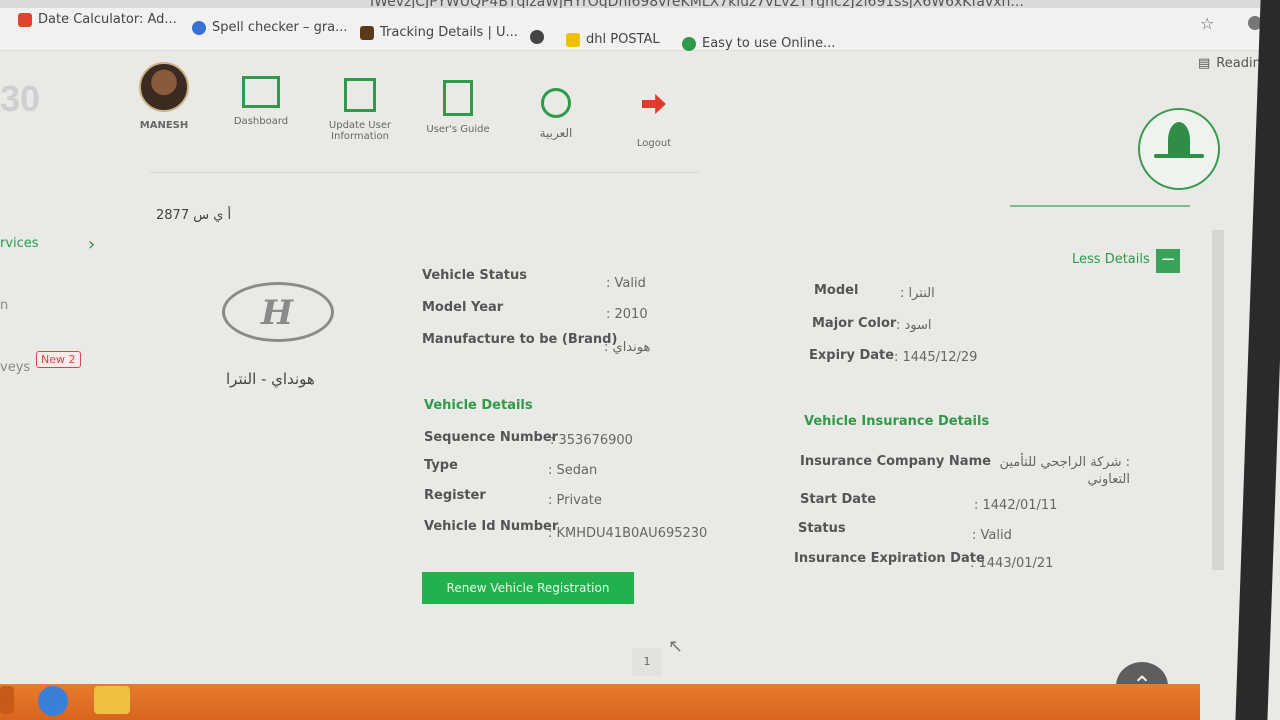  I want to click on nav-update-user-information: Update User Information, so click(360, 110).